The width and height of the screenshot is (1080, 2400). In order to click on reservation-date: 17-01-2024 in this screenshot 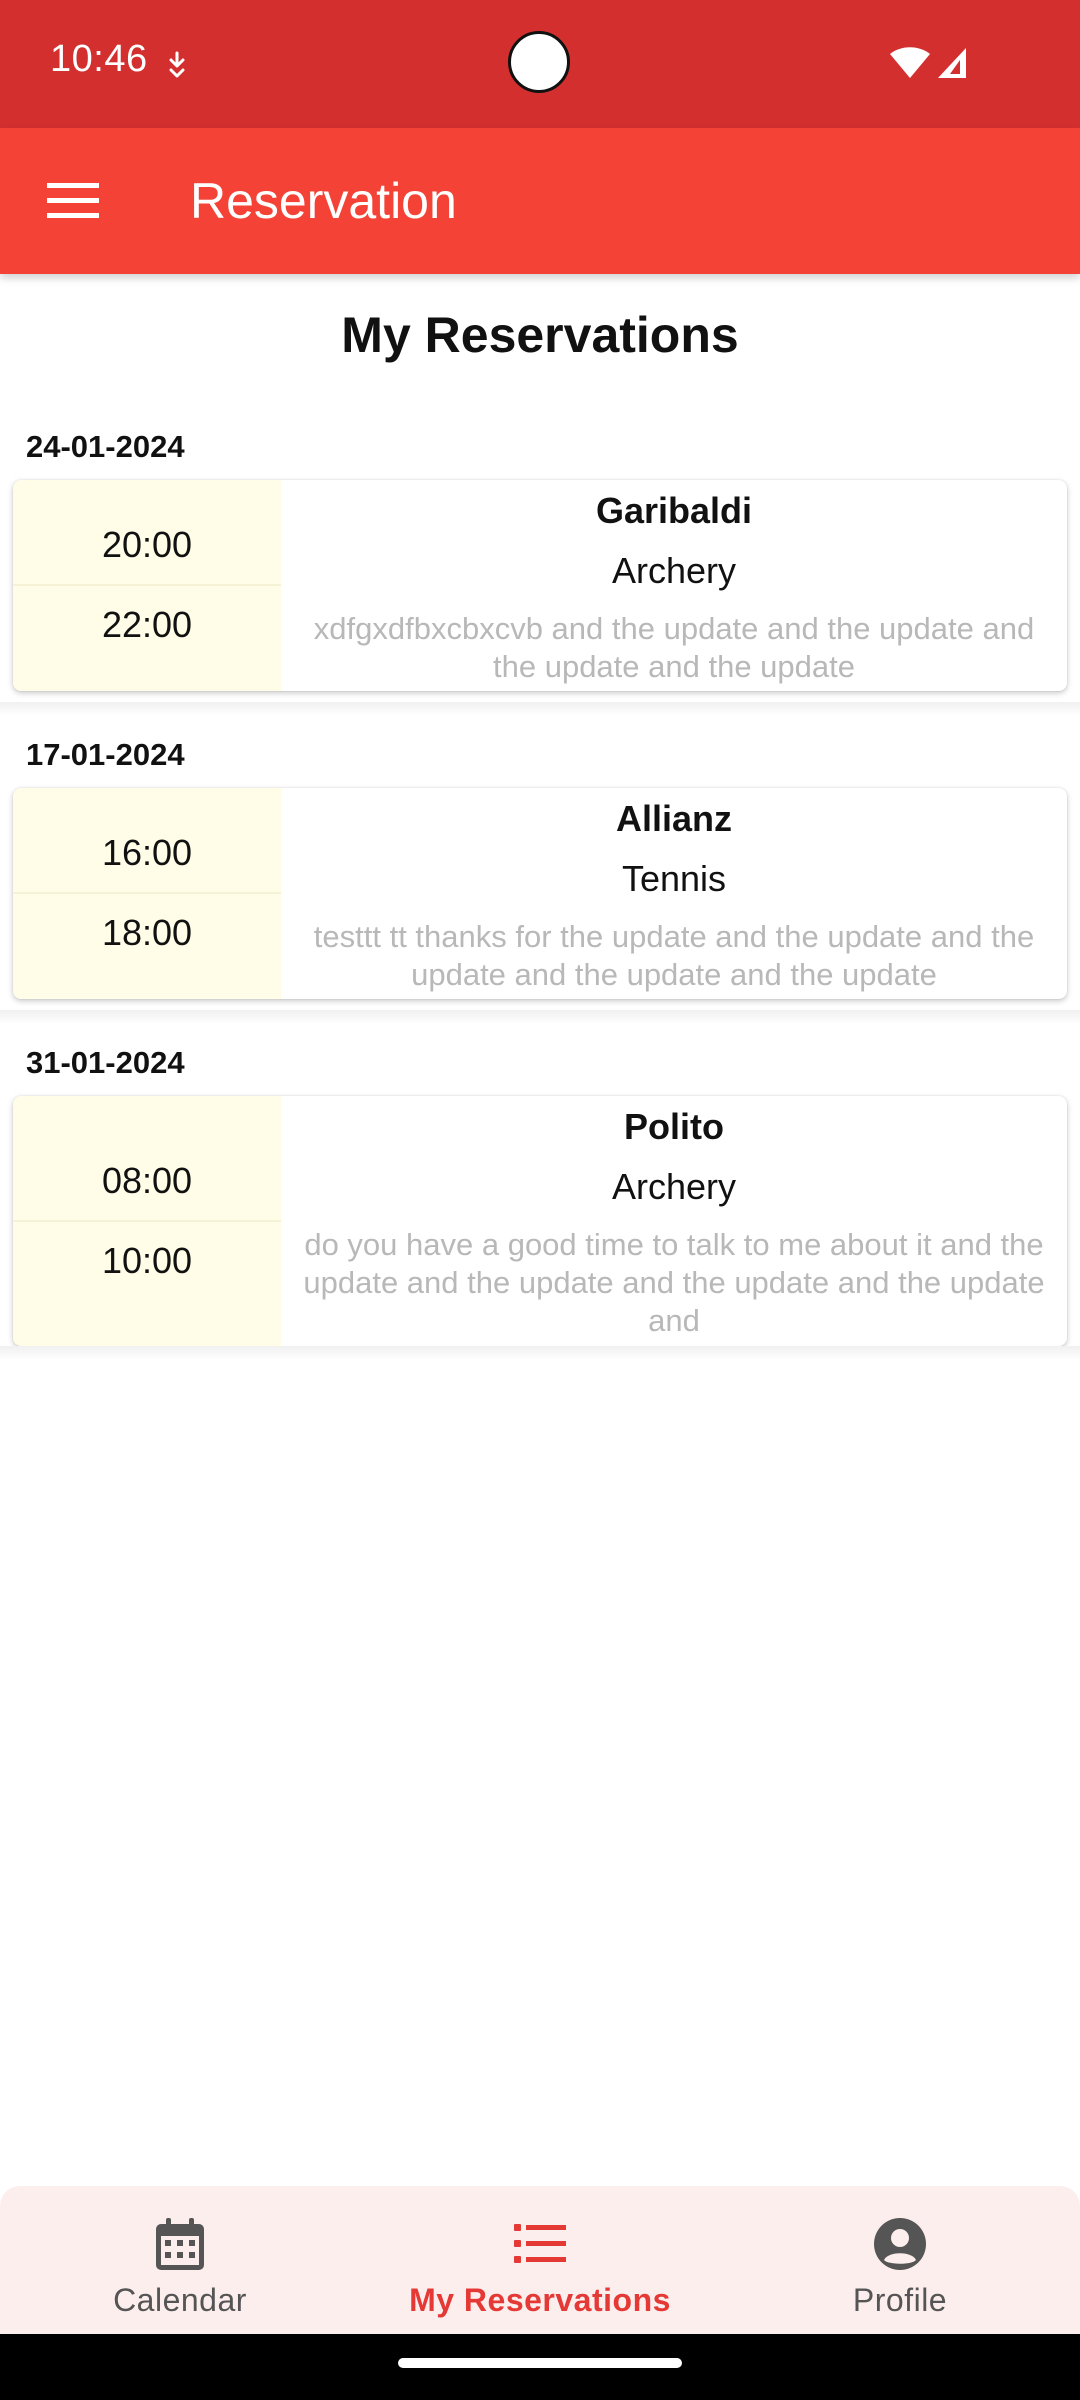, I will do `click(105, 754)`.